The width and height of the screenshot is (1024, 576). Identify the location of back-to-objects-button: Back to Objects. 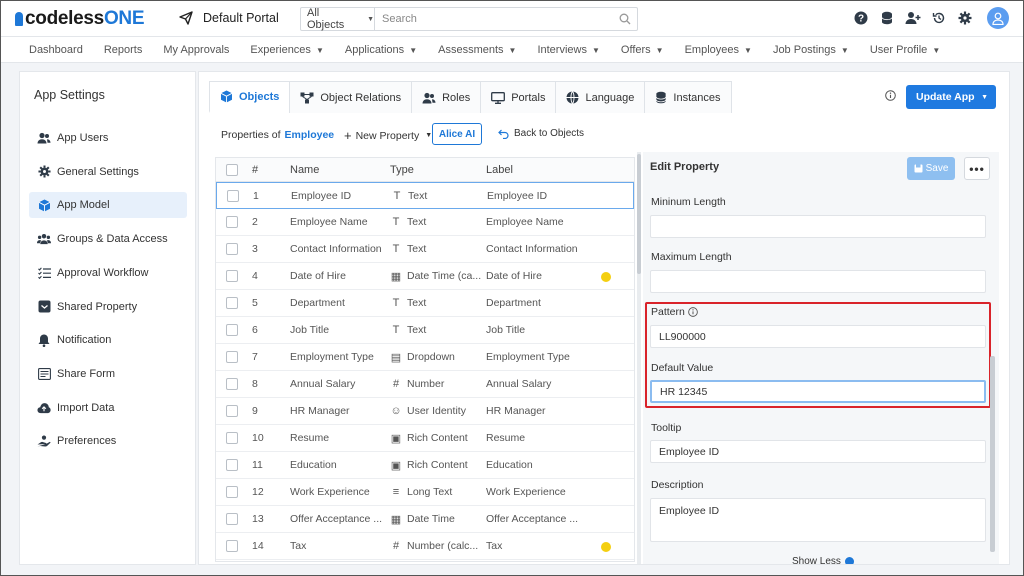
(541, 133).